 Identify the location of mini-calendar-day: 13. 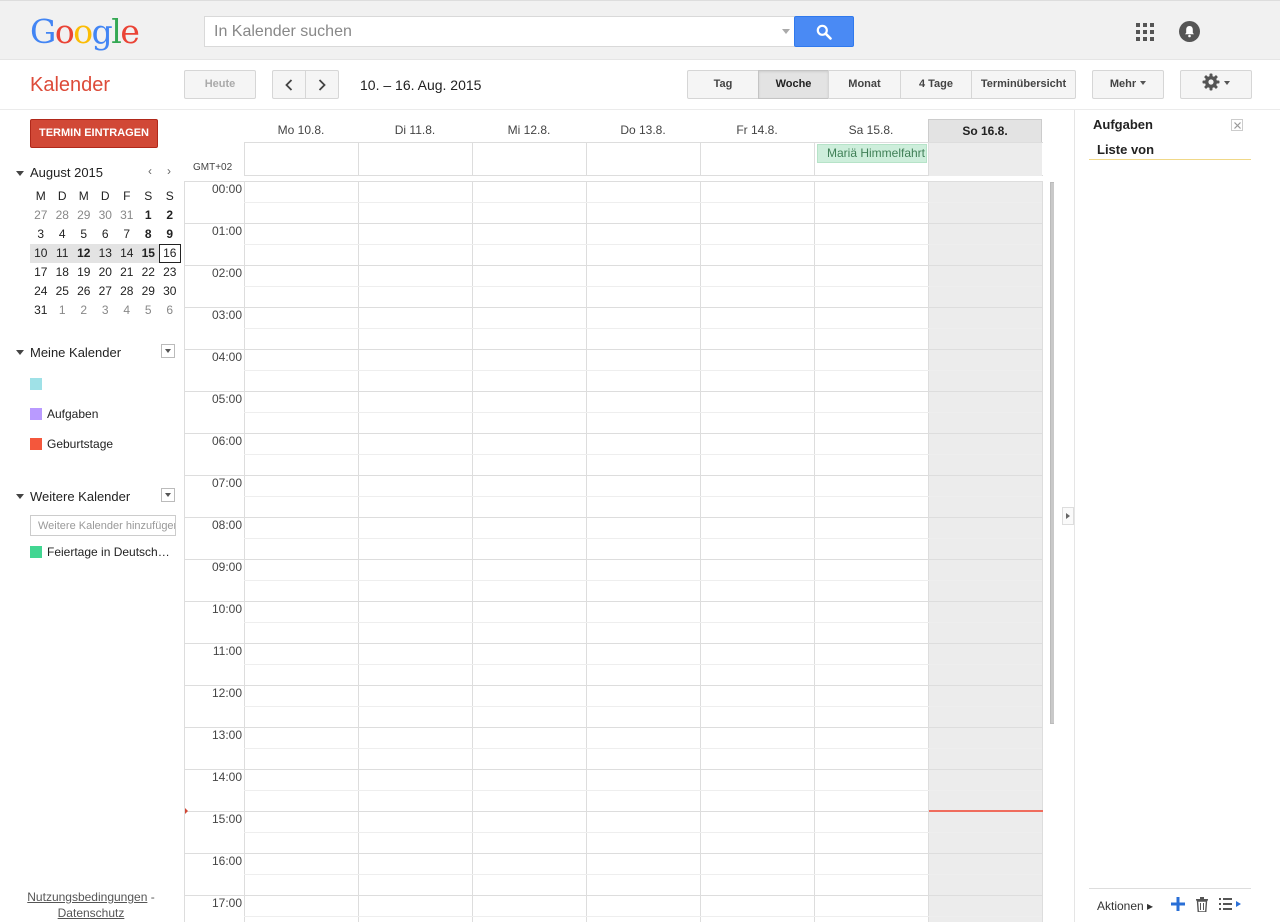
(105, 253).